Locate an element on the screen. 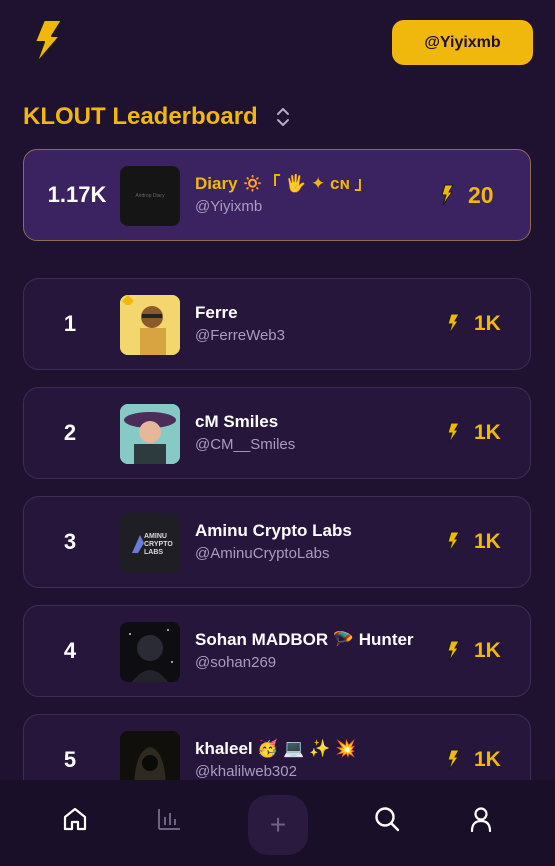 The image size is (555, 866). leaderboard-title-row: KLOUT Leaderboard is located at coordinates (157, 117).